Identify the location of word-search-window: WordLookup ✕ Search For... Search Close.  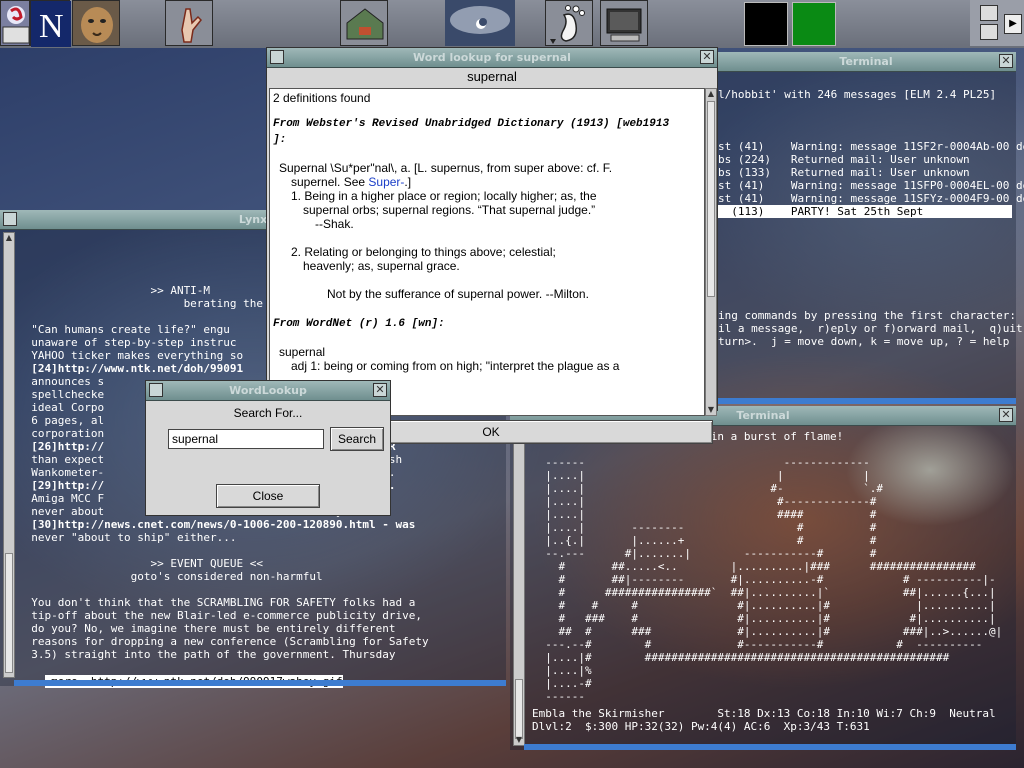
(268, 448).